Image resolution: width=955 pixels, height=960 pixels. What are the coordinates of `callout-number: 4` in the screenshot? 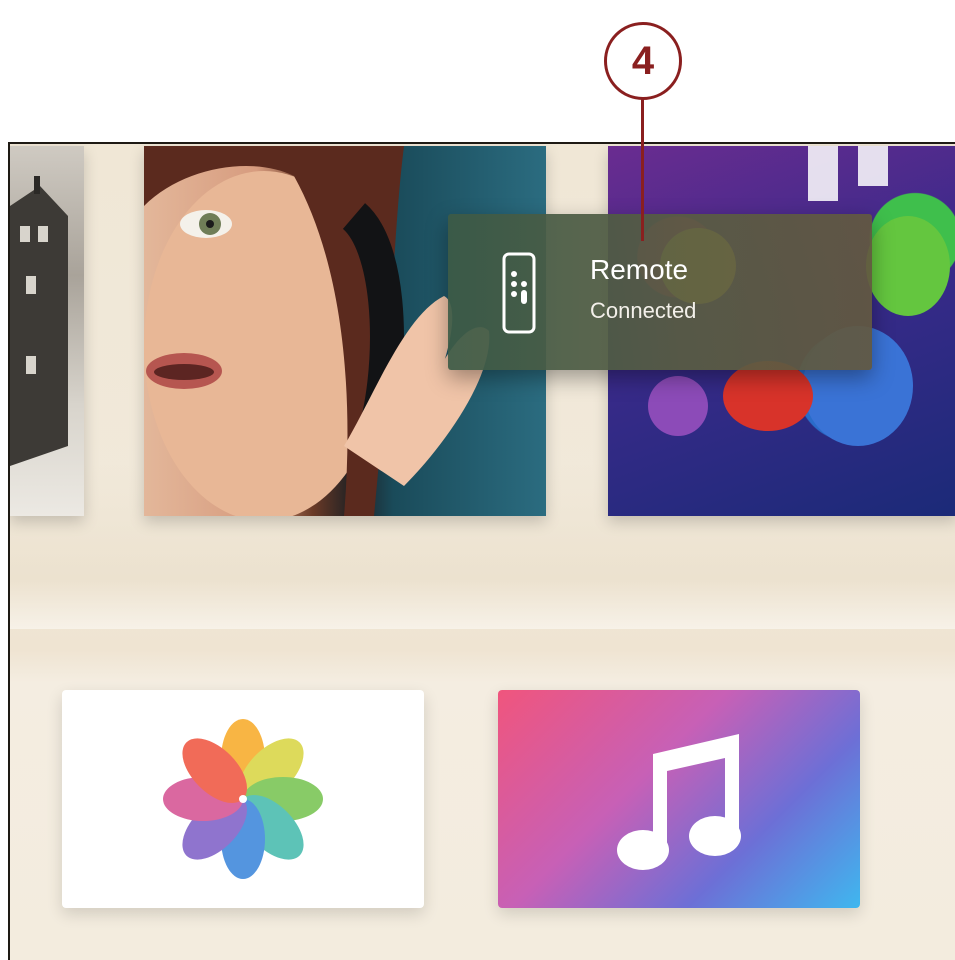 It's located at (643, 60).